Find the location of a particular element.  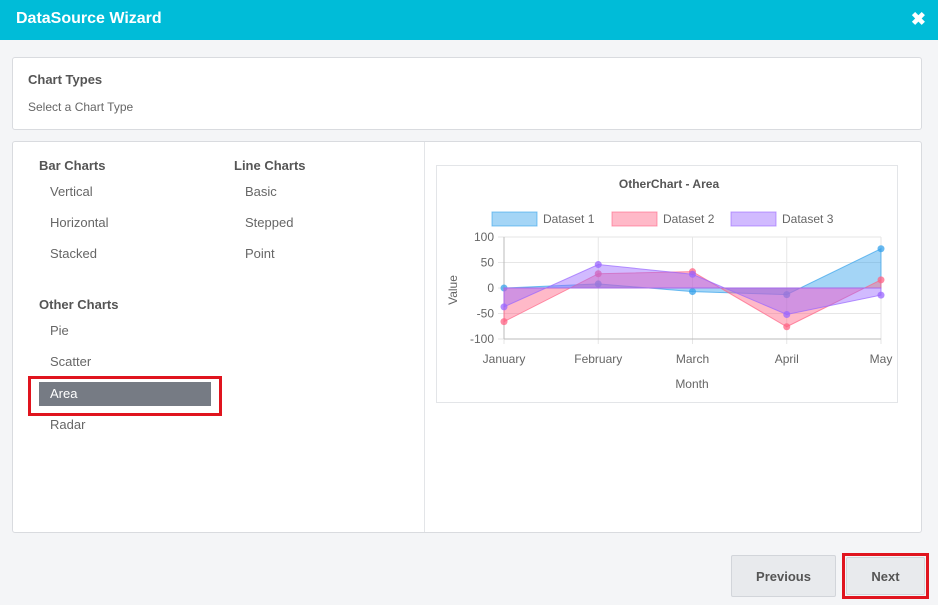

window-title: DataSource Wizard is located at coordinates (89, 18).